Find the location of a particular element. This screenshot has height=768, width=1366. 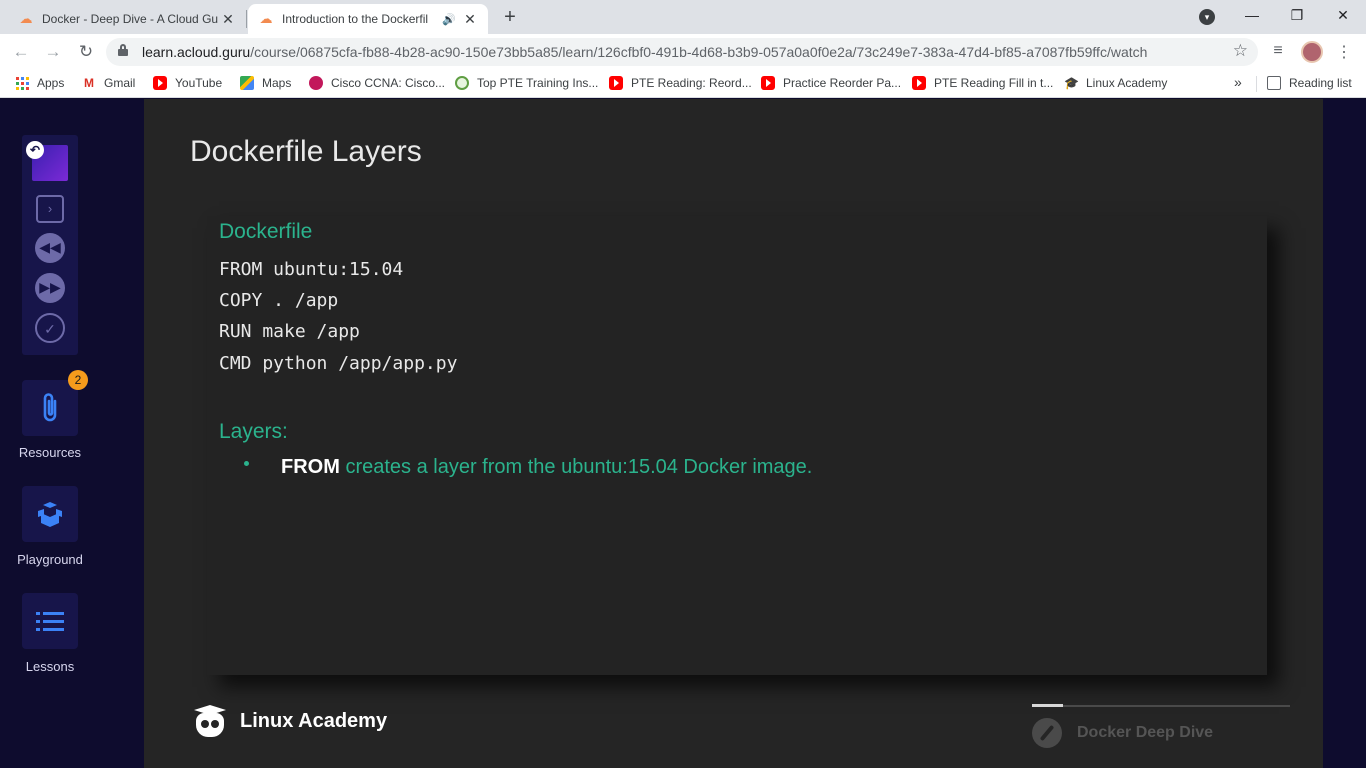

course-watermark: Docker Deep Dive is located at coordinates (1122, 733).